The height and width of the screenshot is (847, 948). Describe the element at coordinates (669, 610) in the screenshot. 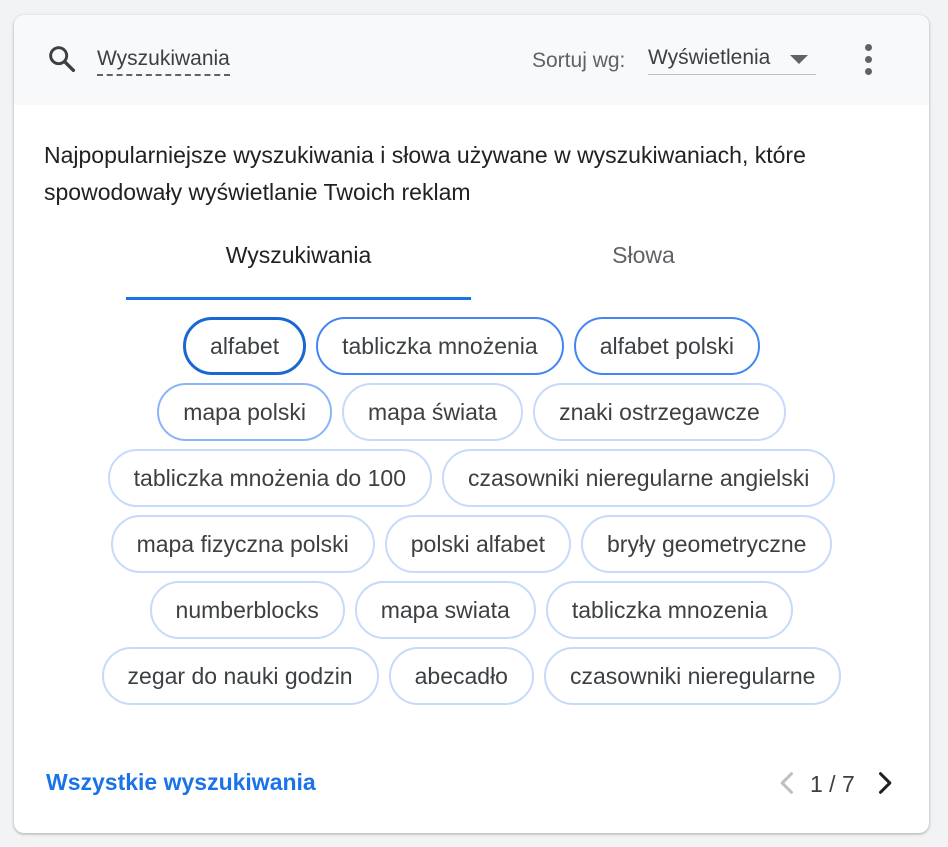

I see `search-term-chip: tabliczka mnozenia` at that location.